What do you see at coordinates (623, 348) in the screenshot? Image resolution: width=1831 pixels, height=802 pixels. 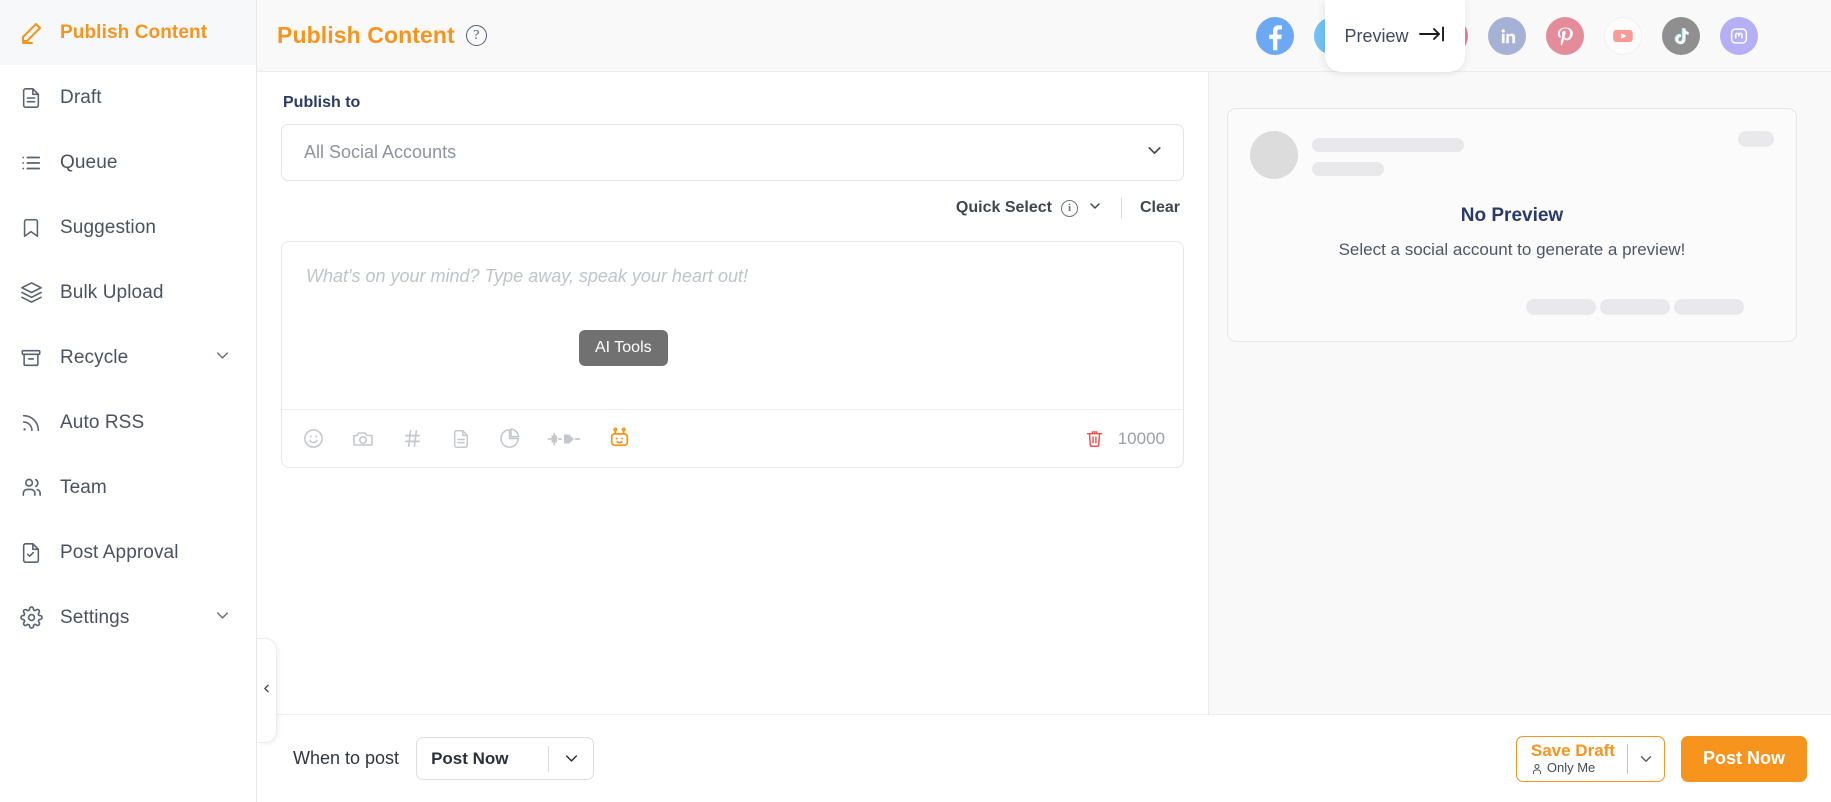 I see `ai-tools-tooltip: AI Tools` at bounding box center [623, 348].